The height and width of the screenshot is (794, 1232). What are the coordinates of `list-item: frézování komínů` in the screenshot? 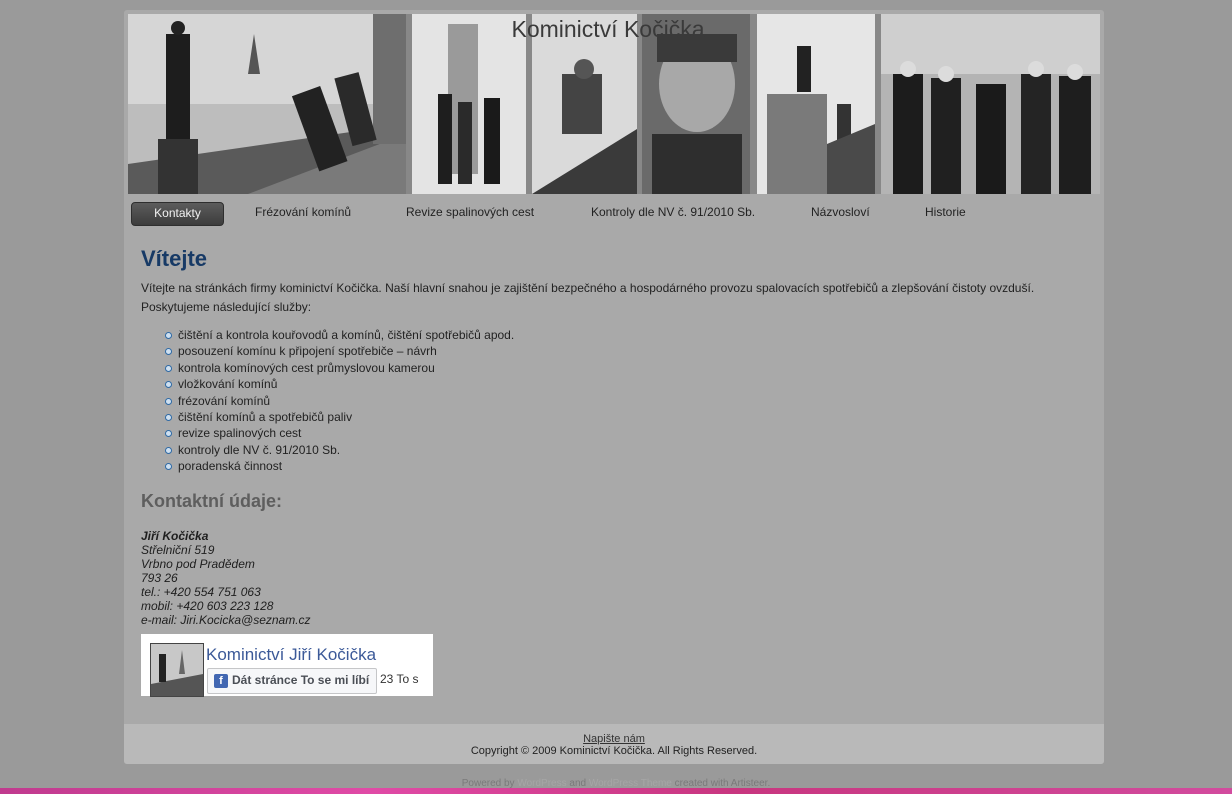 It's located at (339, 401).